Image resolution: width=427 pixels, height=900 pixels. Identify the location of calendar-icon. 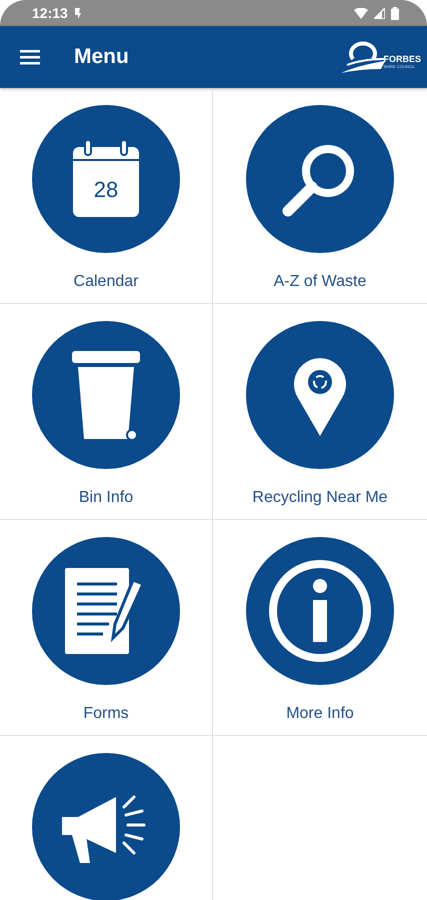
(106, 178).